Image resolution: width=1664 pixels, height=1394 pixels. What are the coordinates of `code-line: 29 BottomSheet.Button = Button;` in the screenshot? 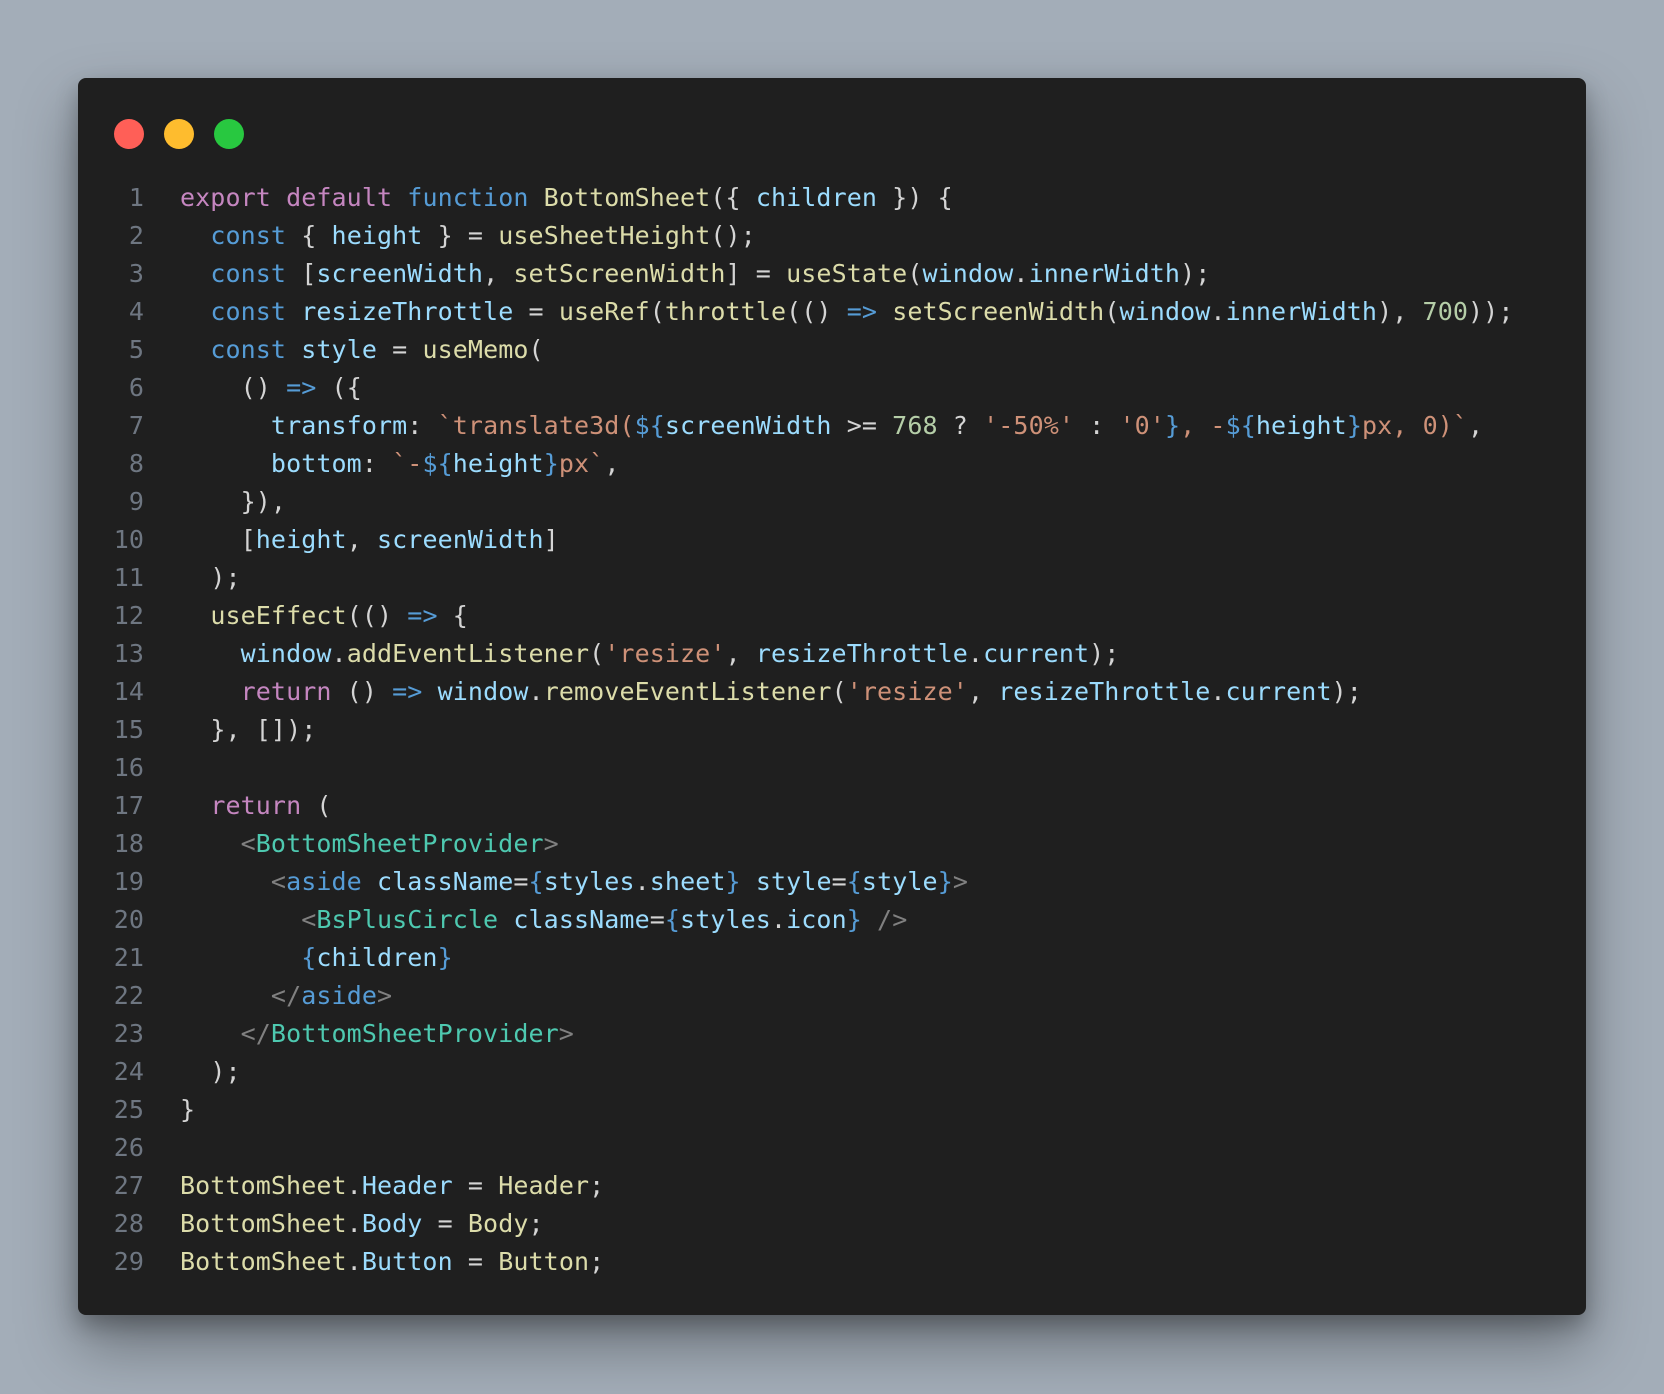 It's located at (832, 1262).